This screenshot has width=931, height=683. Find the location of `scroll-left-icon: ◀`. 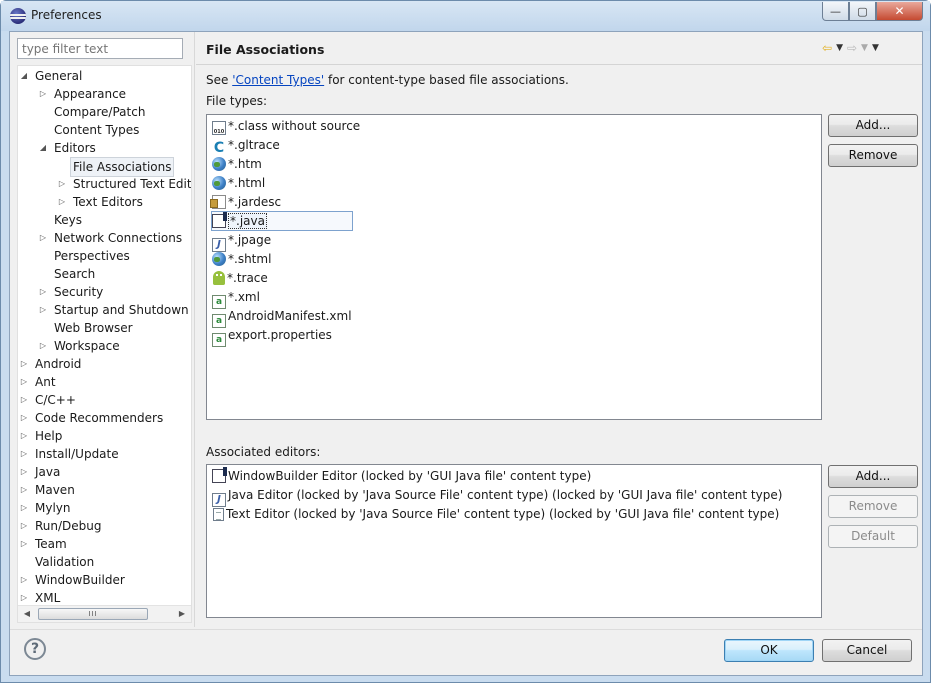

scroll-left-icon: ◀ is located at coordinates (27, 614).